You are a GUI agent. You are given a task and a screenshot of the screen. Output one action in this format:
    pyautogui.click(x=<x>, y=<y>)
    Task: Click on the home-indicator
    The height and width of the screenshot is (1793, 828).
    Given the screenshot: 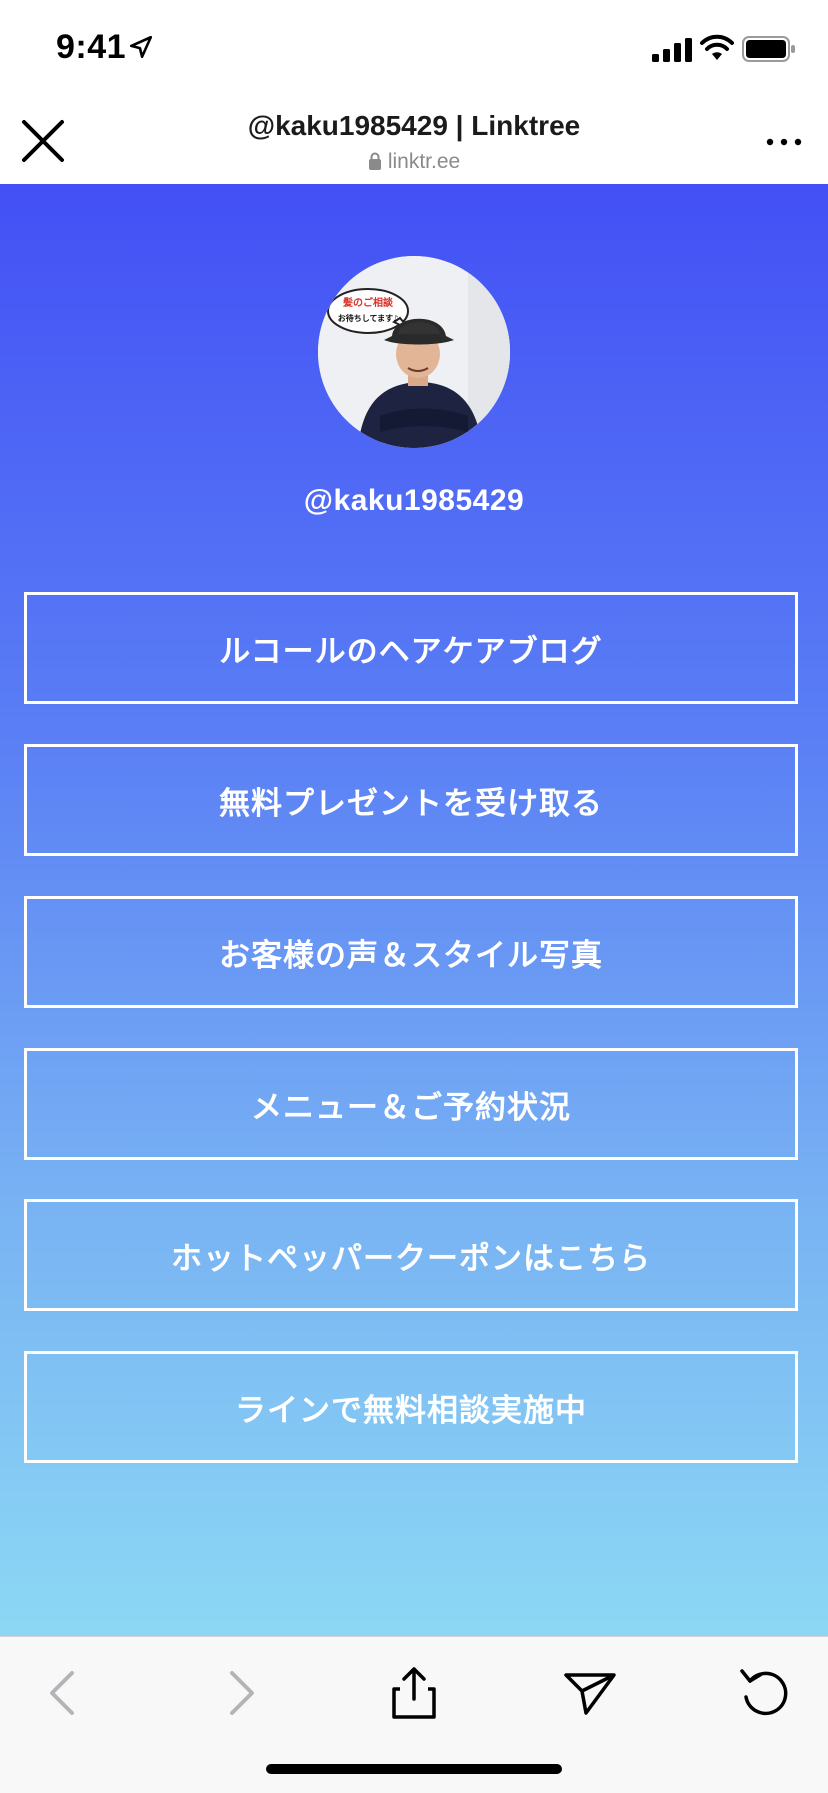 What is the action you would take?
    pyautogui.click(x=414, y=1769)
    